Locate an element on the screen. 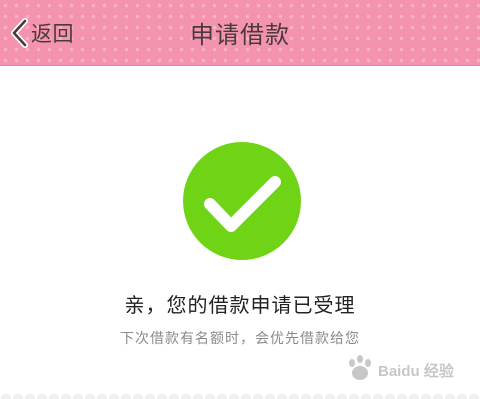 The height and width of the screenshot is (399, 480). watermark-logo: Baidu 经验 is located at coordinates (406, 370).